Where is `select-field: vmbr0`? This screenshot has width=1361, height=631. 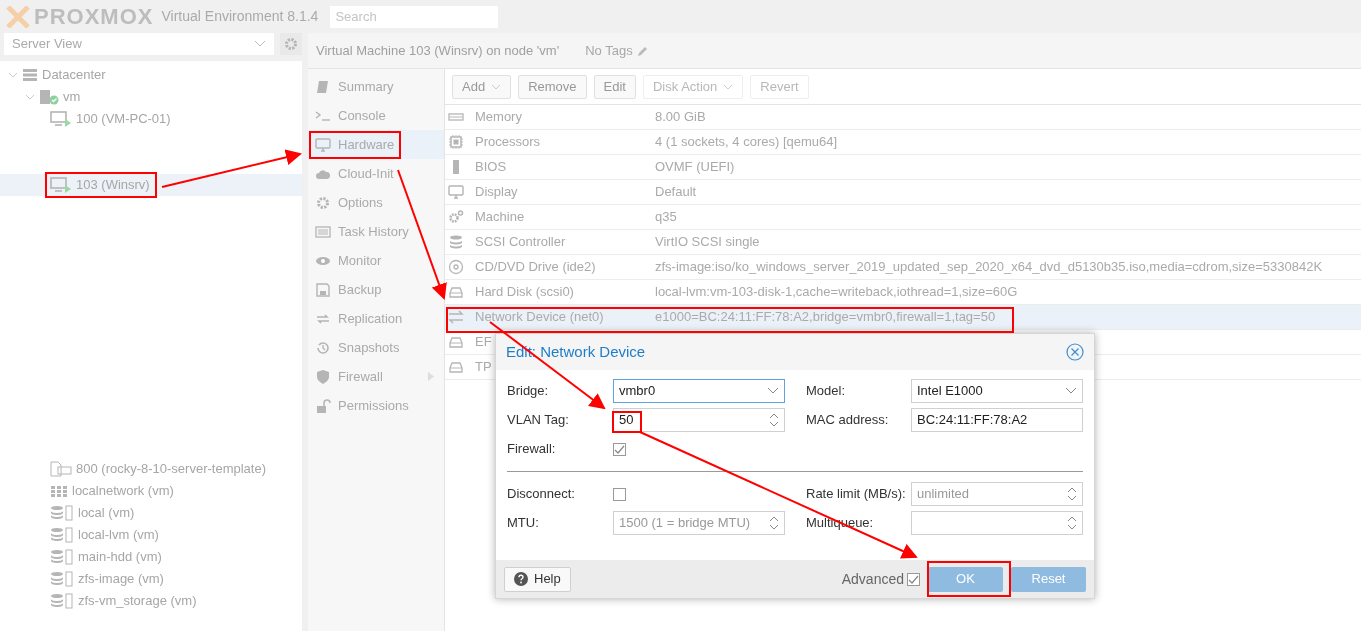 select-field: vmbr0 is located at coordinates (699, 391).